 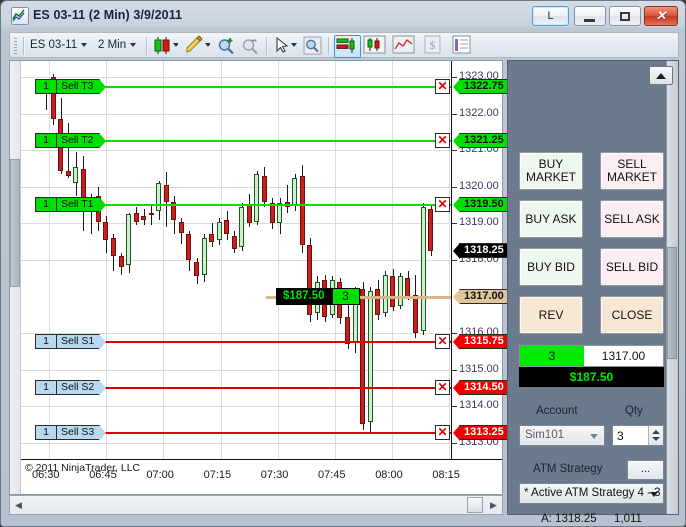 I want to click on data-box-button, so click(x=462, y=45).